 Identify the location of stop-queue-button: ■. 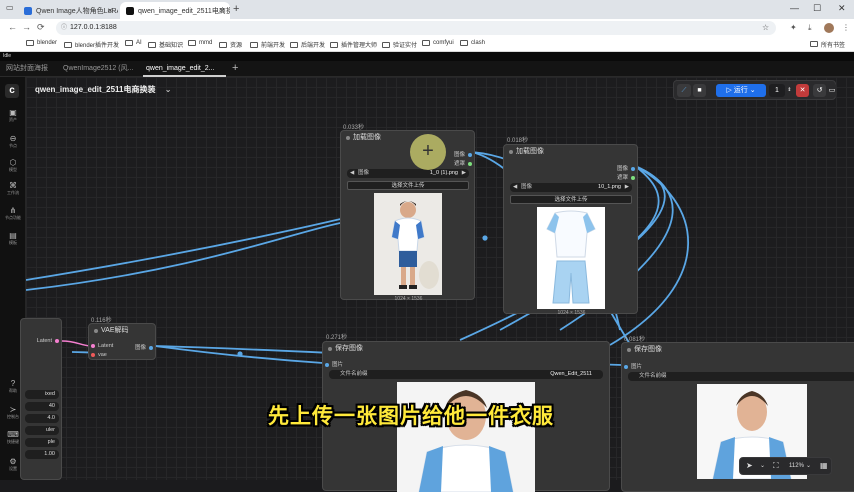
(699, 90).